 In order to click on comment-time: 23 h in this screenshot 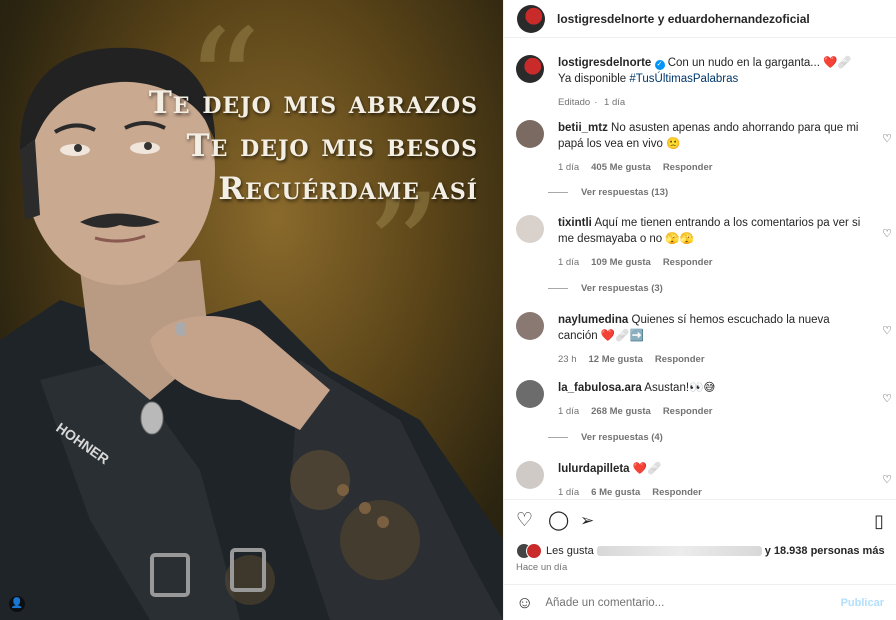, I will do `click(567, 359)`.